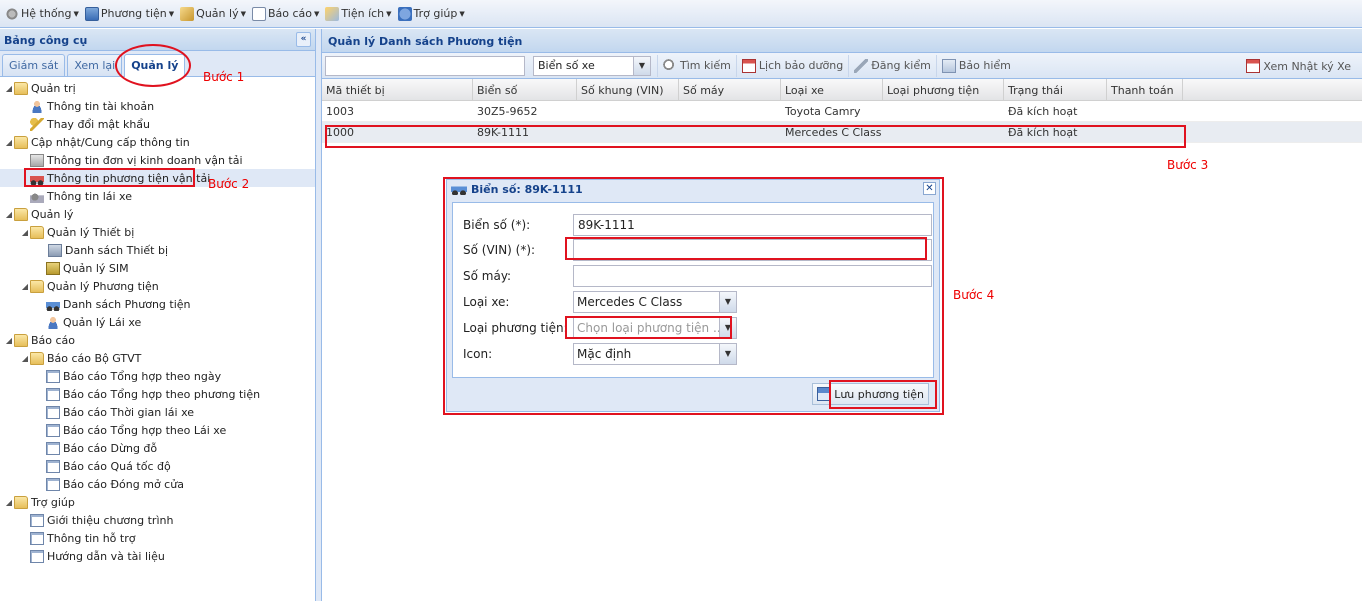 This screenshot has height=601, width=1362. I want to click on col-status: Trạng thái, so click(1055, 90).